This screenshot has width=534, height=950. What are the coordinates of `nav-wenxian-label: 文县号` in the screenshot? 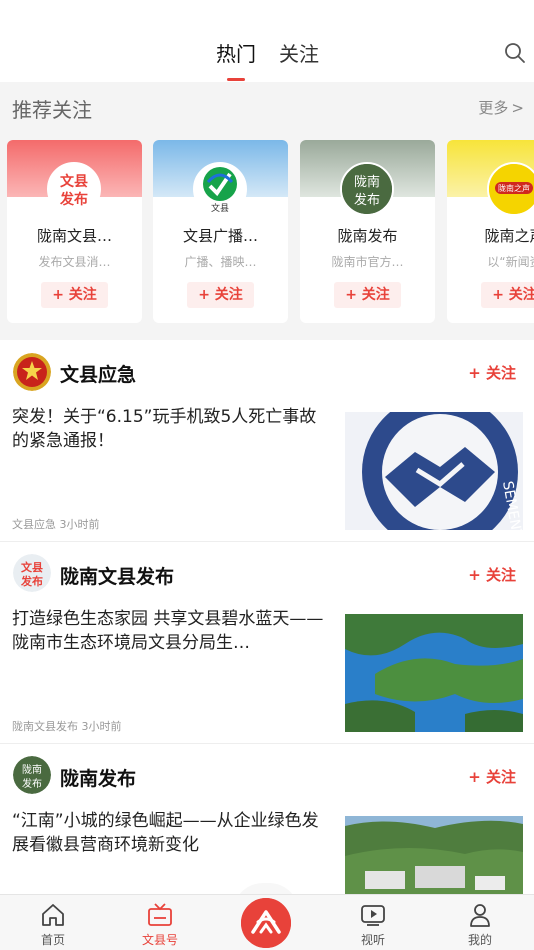 It's located at (159, 940).